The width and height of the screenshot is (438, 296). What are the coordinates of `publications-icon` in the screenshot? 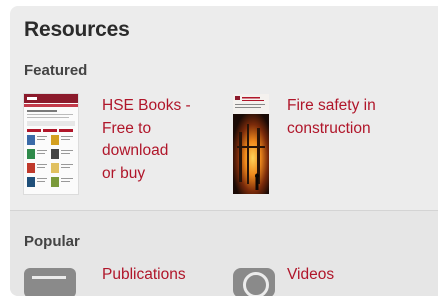 It's located at (50, 282).